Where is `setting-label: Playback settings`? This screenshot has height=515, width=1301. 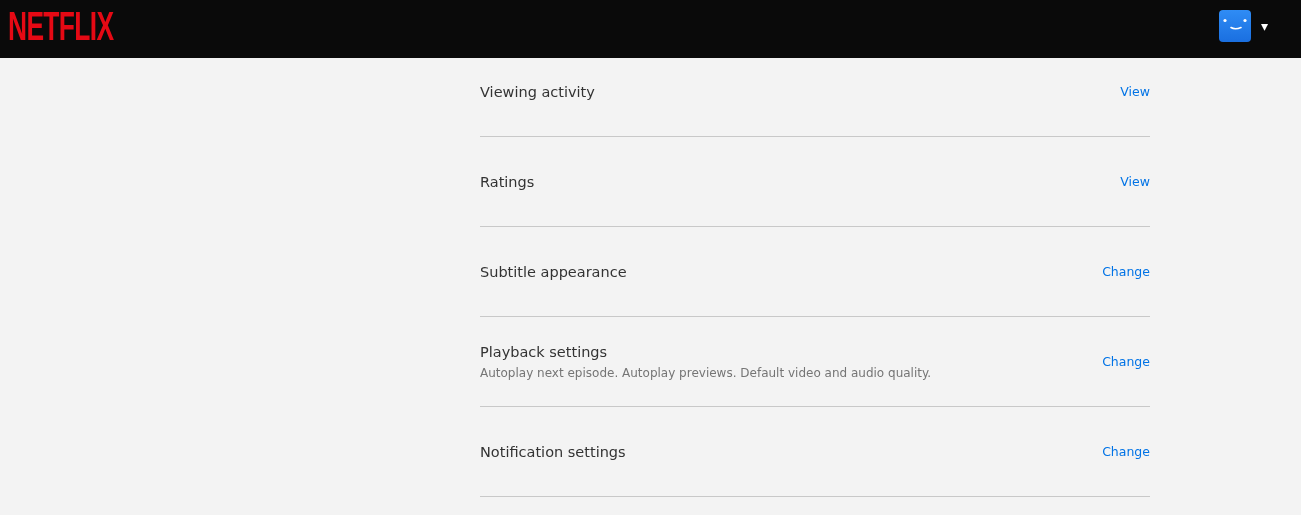 setting-label: Playback settings is located at coordinates (544, 351).